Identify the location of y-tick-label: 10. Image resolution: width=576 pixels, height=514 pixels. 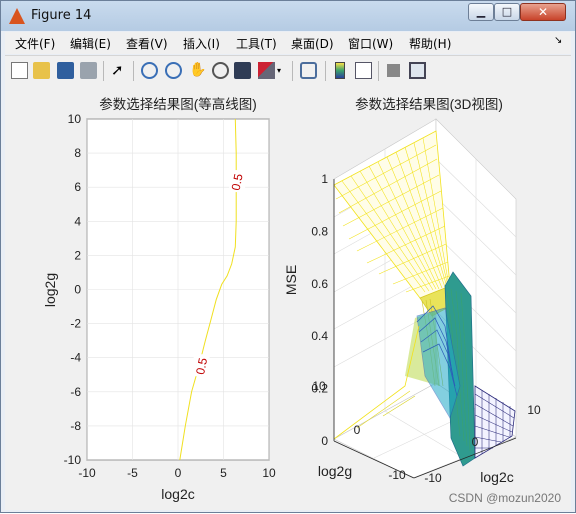
(75, 119).